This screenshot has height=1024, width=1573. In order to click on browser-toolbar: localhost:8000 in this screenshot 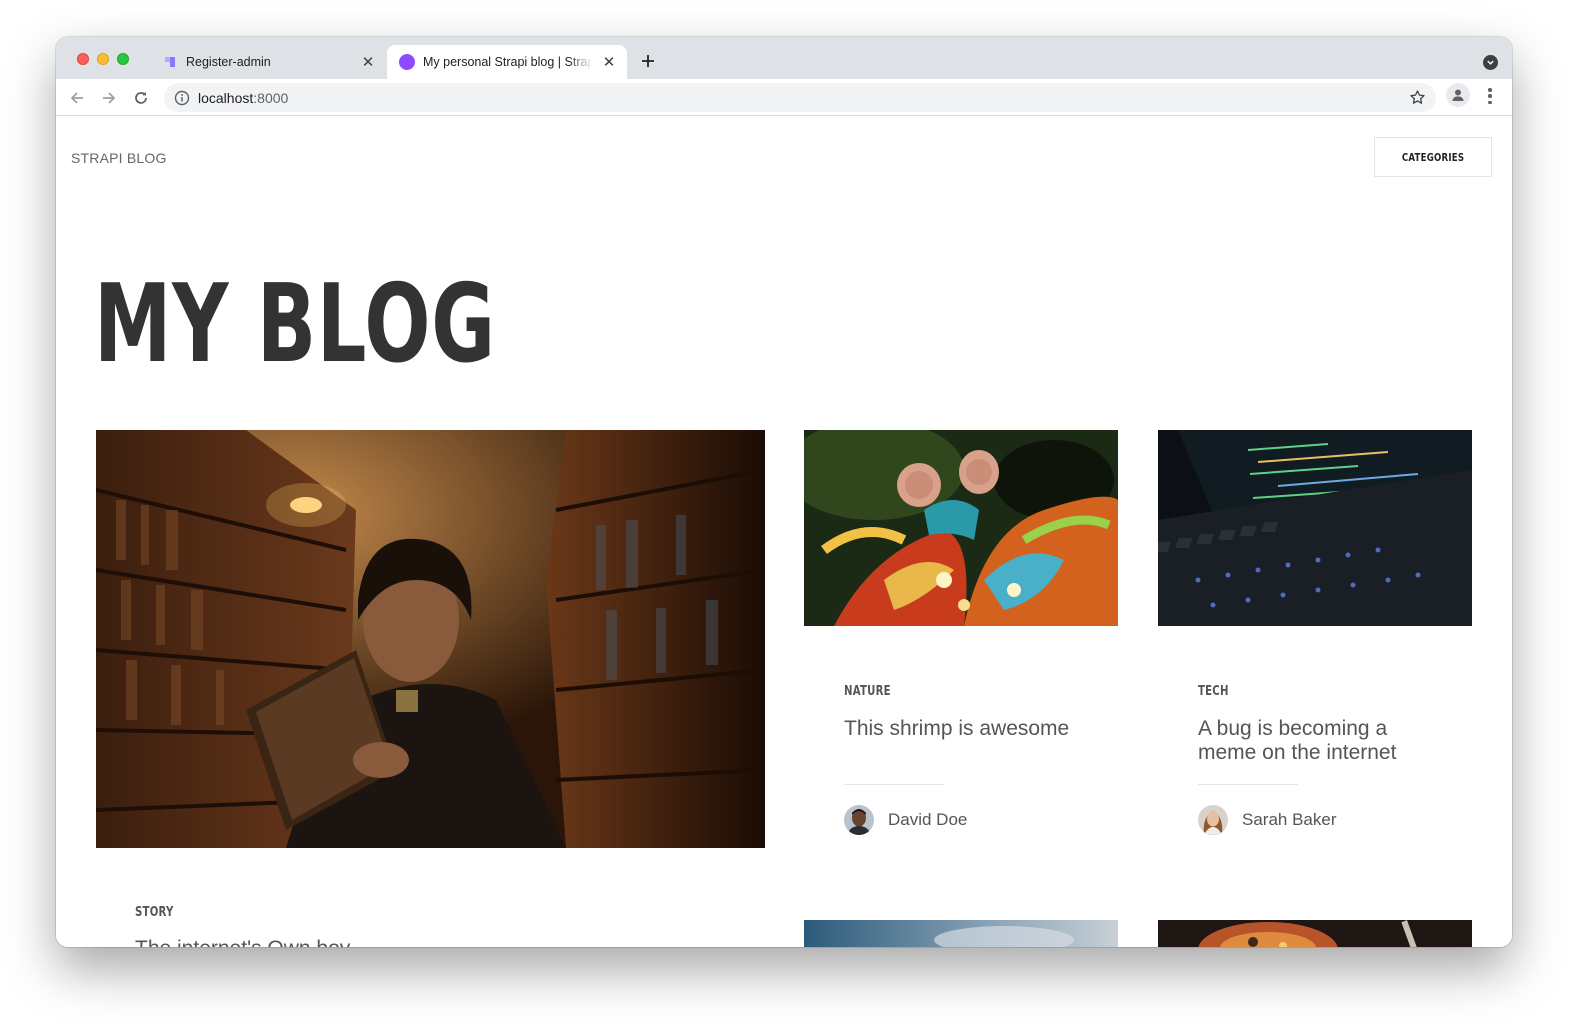, I will do `click(784, 97)`.